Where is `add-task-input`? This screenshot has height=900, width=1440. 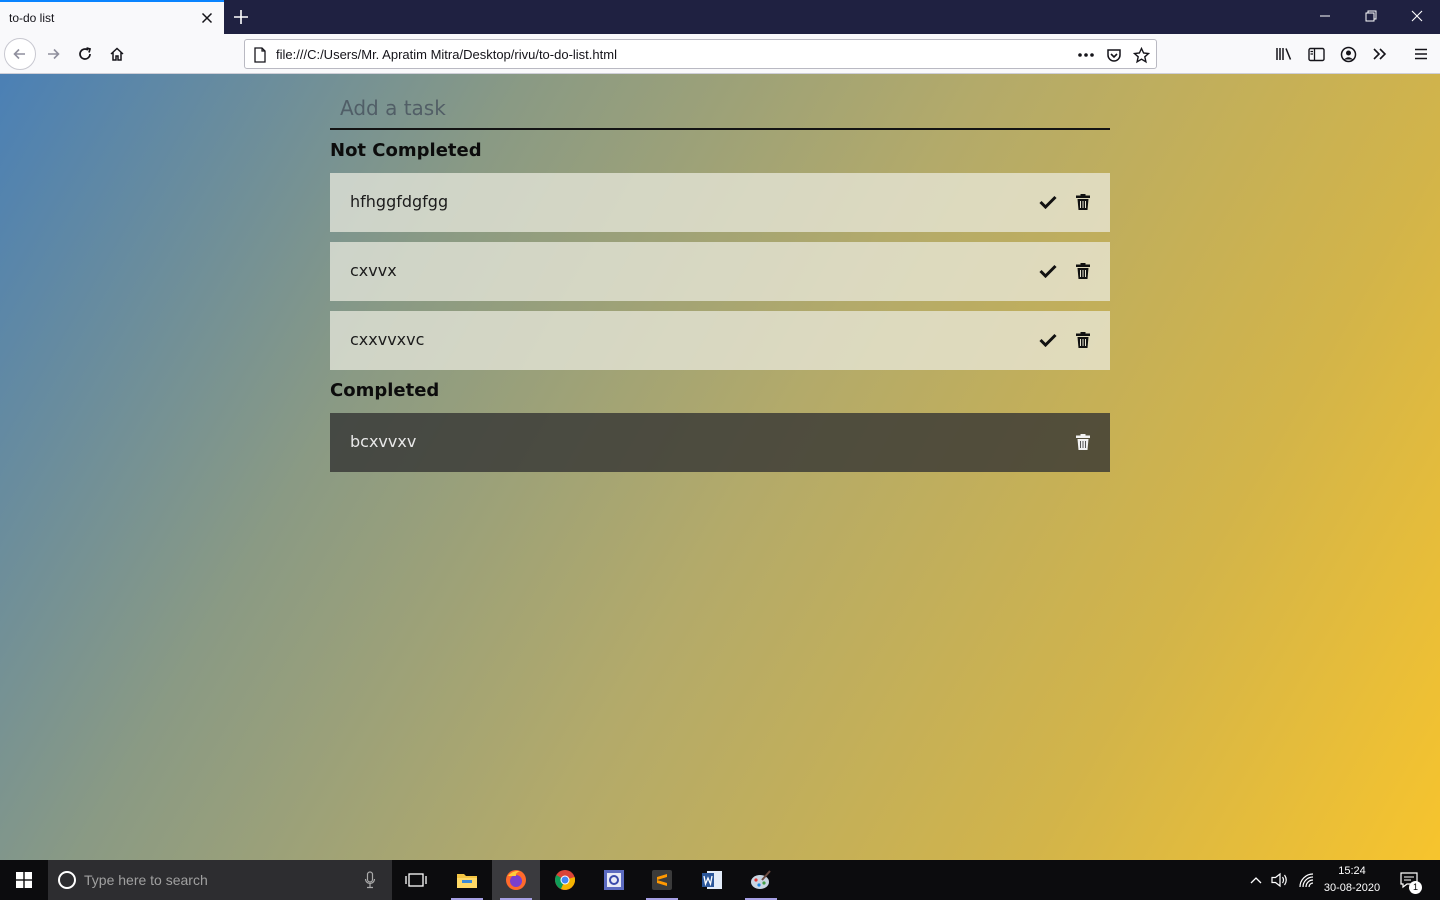
add-task-input is located at coordinates (720, 109).